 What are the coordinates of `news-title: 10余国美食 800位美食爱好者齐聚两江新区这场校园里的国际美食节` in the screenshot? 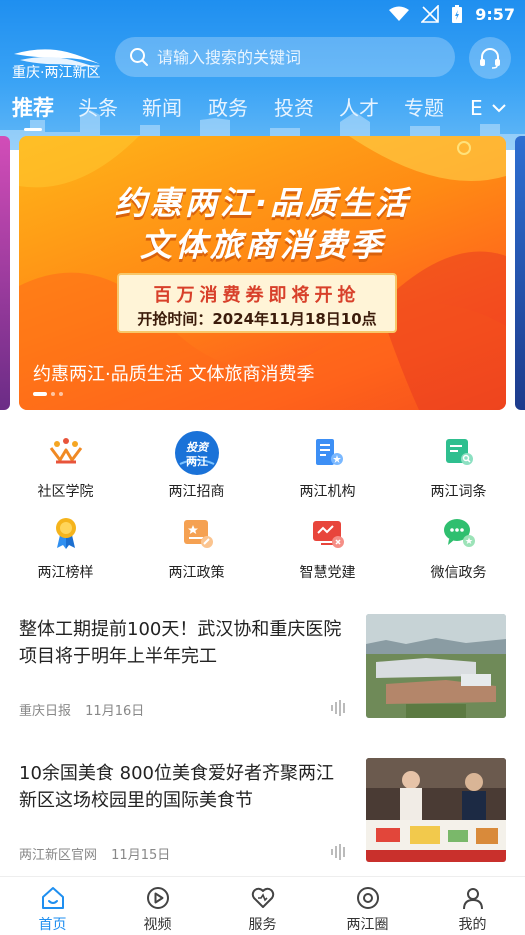 It's located at (184, 787).